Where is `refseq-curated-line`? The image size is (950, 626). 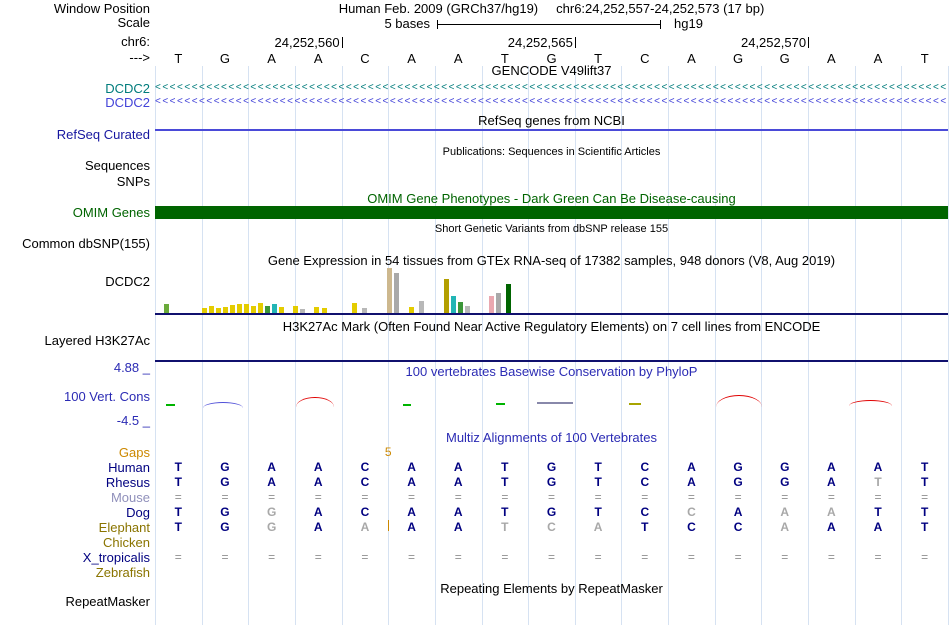
refseq-curated-line is located at coordinates (551, 130).